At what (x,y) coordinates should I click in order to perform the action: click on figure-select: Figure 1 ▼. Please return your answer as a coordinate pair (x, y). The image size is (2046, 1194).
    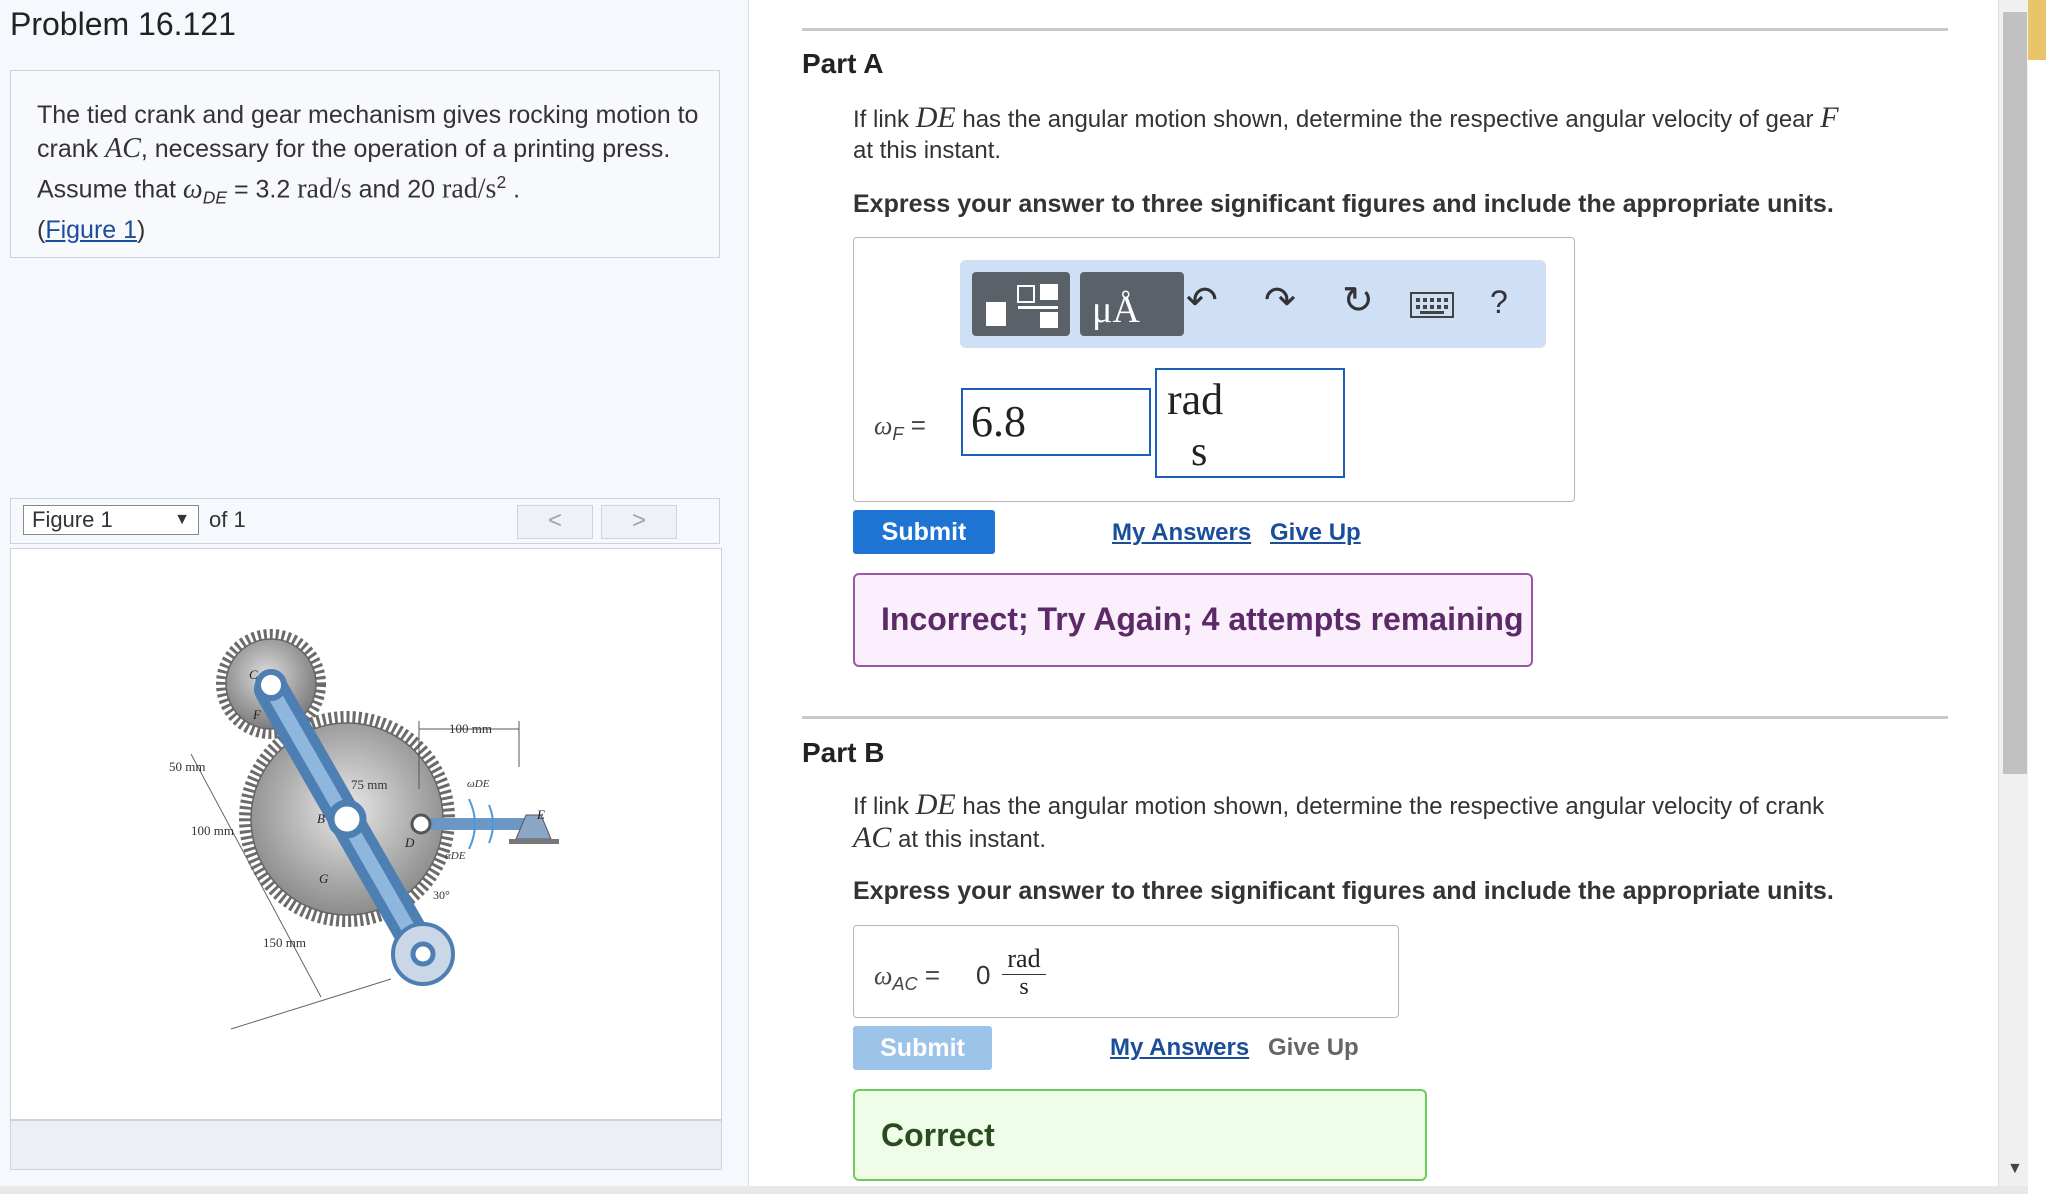
    Looking at the image, I should click on (111, 520).